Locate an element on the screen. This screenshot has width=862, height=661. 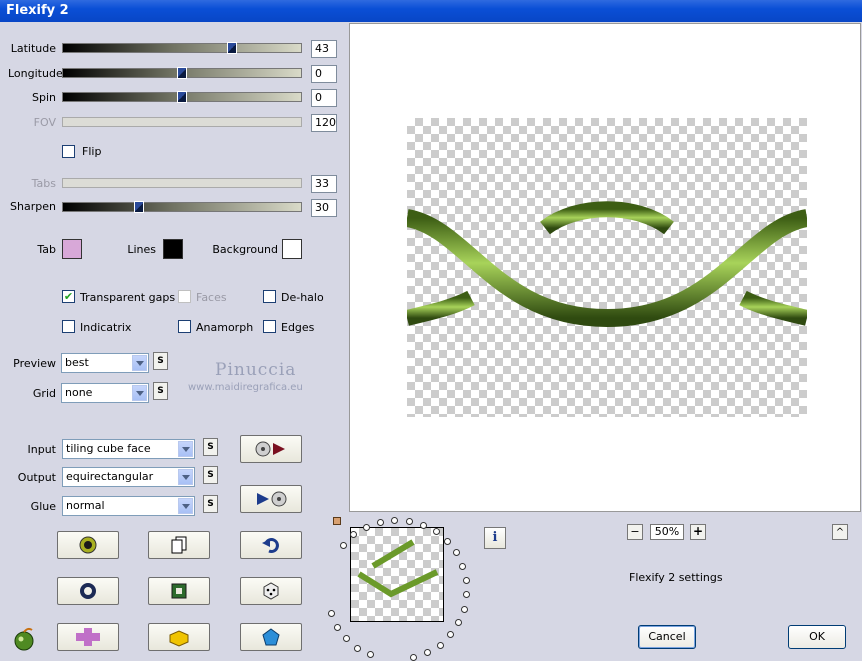
copy-button is located at coordinates (179, 545).